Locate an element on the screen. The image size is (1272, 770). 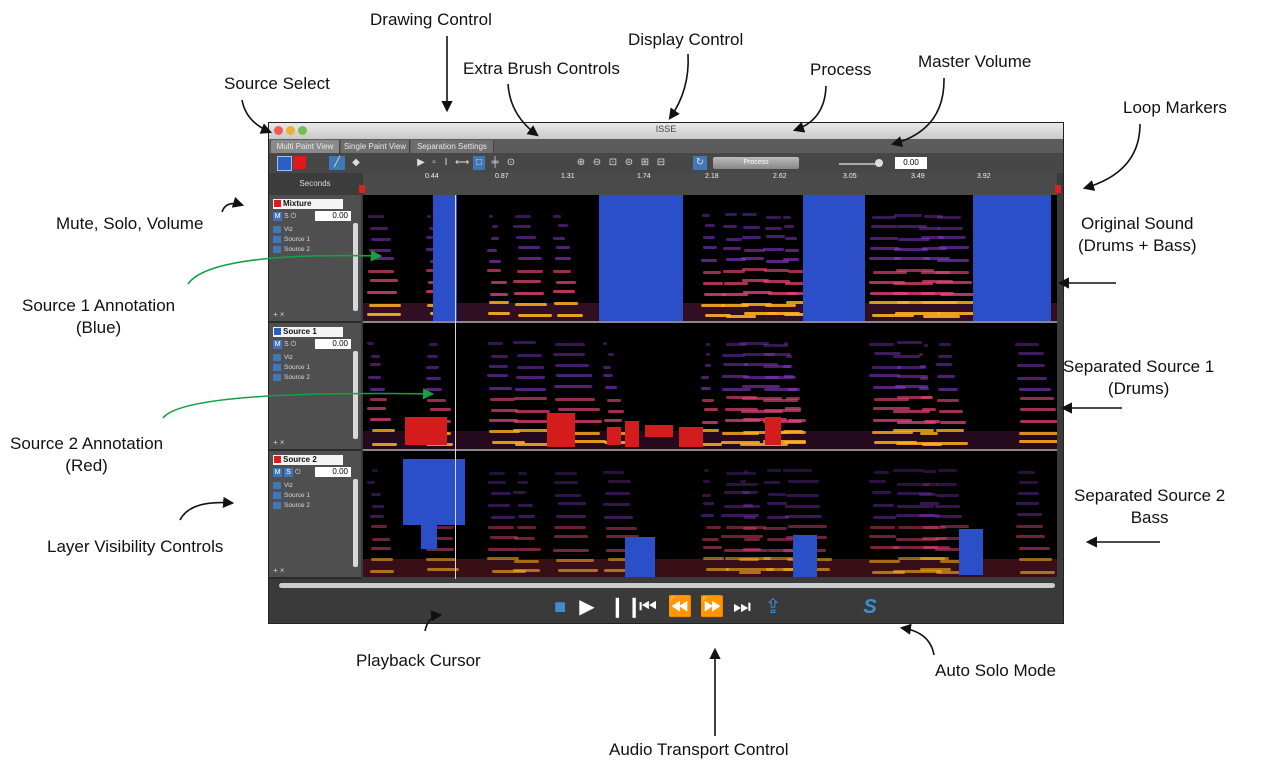
vertical-select-icon: I is located at coordinates (446, 163).